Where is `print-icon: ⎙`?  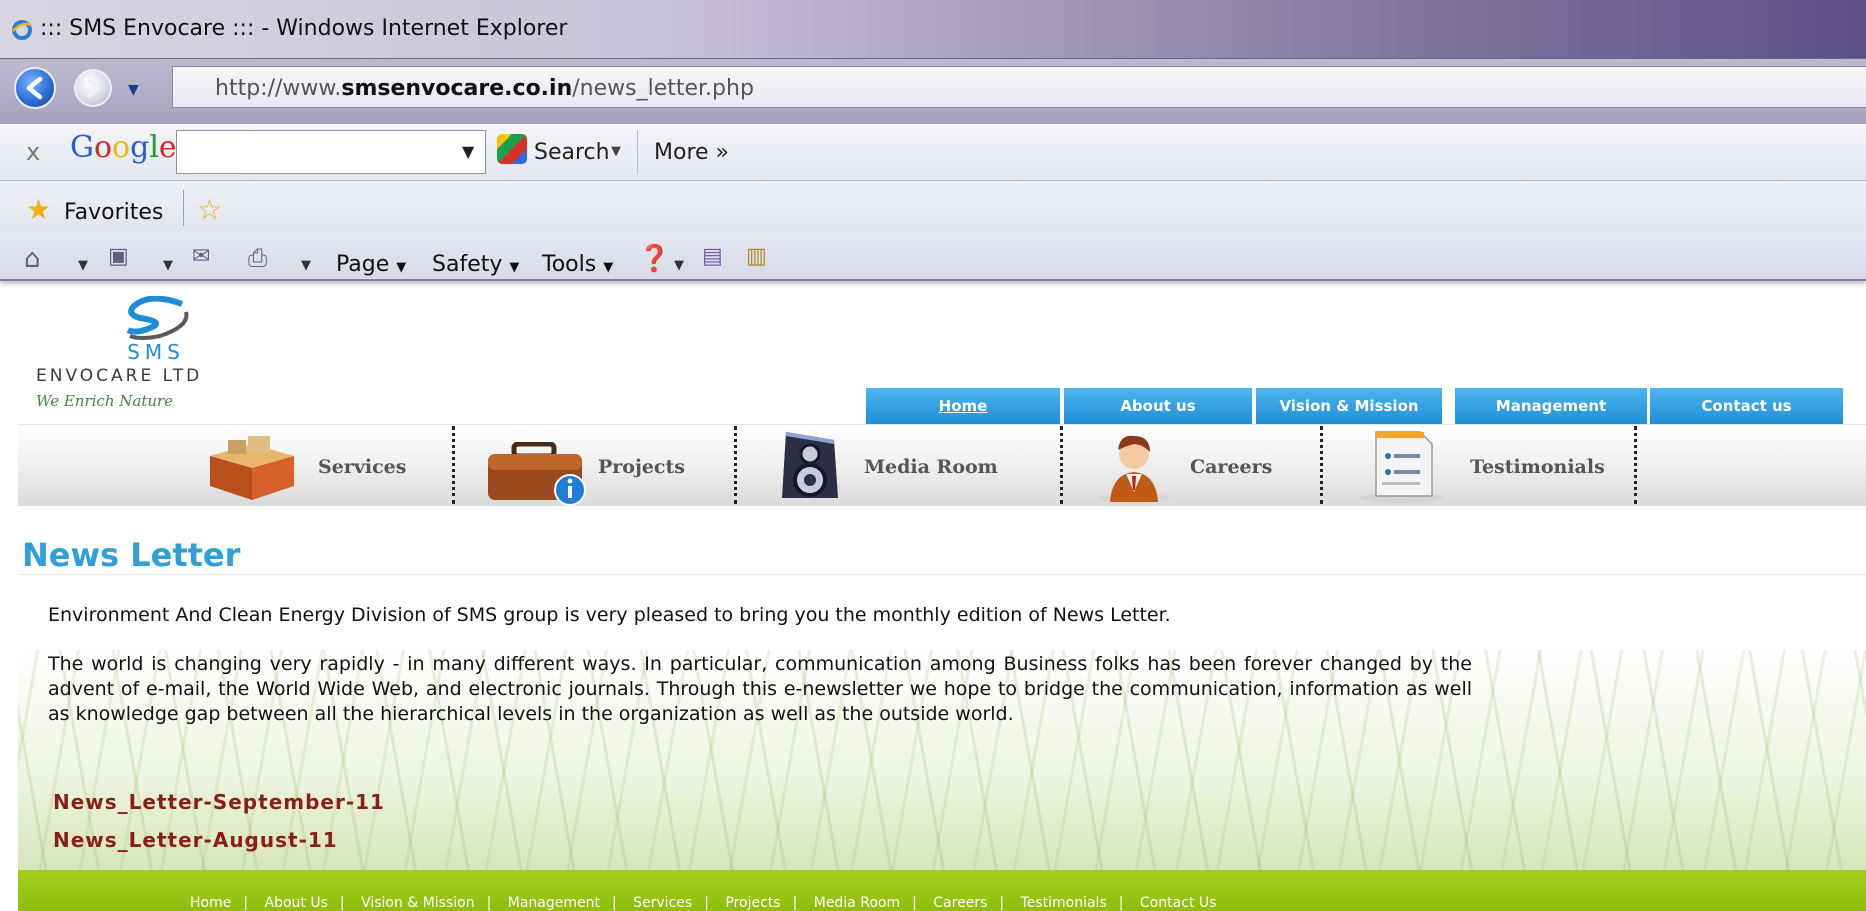 print-icon: ⎙ is located at coordinates (257, 258).